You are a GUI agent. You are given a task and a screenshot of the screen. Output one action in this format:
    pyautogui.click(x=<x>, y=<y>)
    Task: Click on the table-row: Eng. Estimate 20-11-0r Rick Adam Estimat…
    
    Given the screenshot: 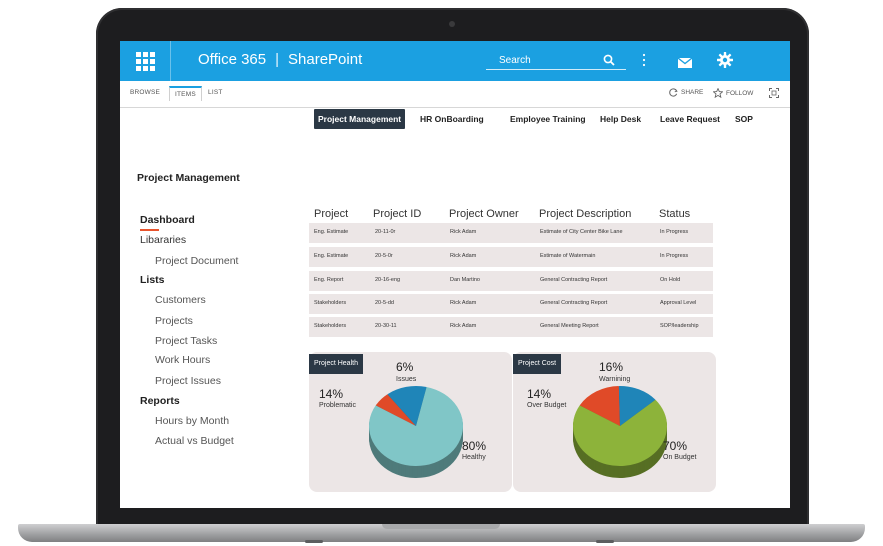 What is the action you would take?
    pyautogui.click(x=511, y=233)
    